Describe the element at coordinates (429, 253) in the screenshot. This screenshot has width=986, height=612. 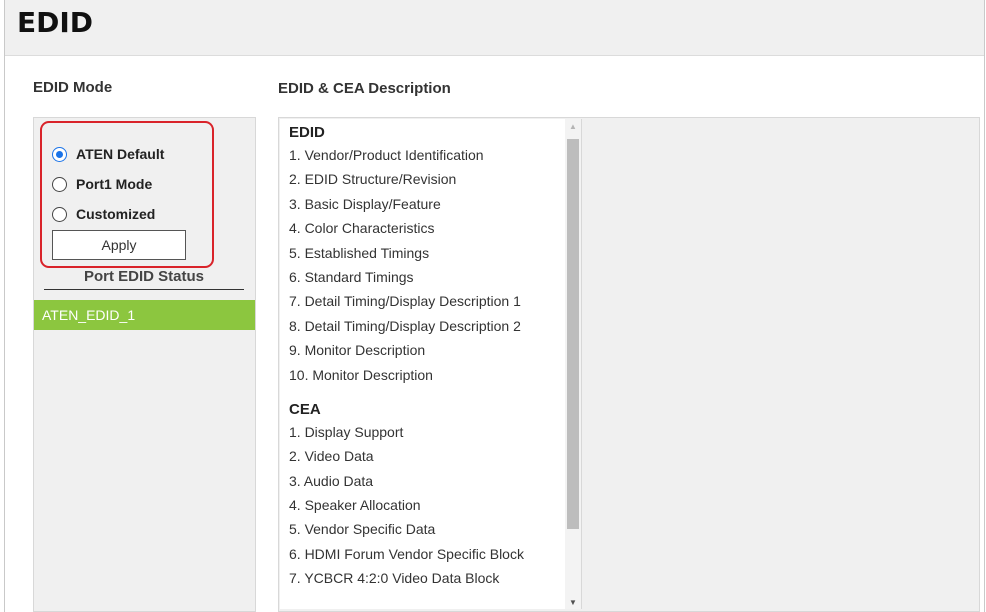
I see `list-item: 5. Established Timings` at that location.